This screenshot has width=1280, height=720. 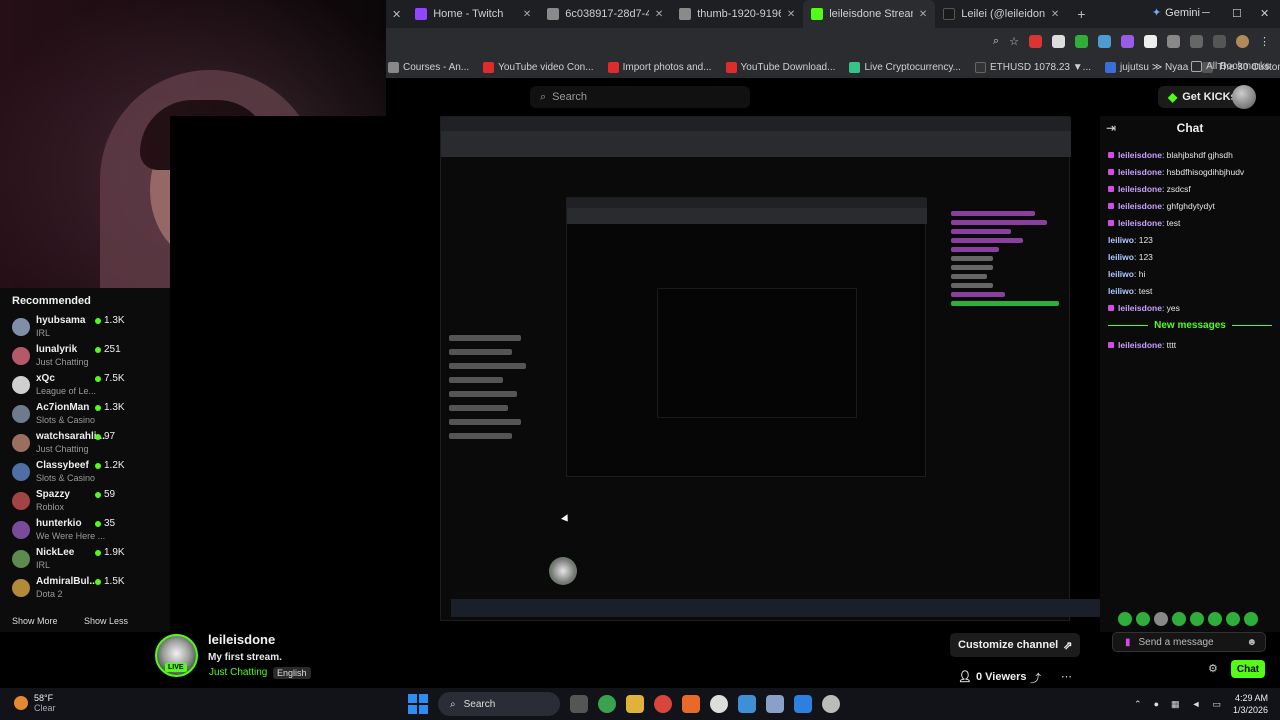 What do you see at coordinates (69, 532) in the screenshot?
I see `sidebar-channel: hunterkio We Were Here ... 35` at bounding box center [69, 532].